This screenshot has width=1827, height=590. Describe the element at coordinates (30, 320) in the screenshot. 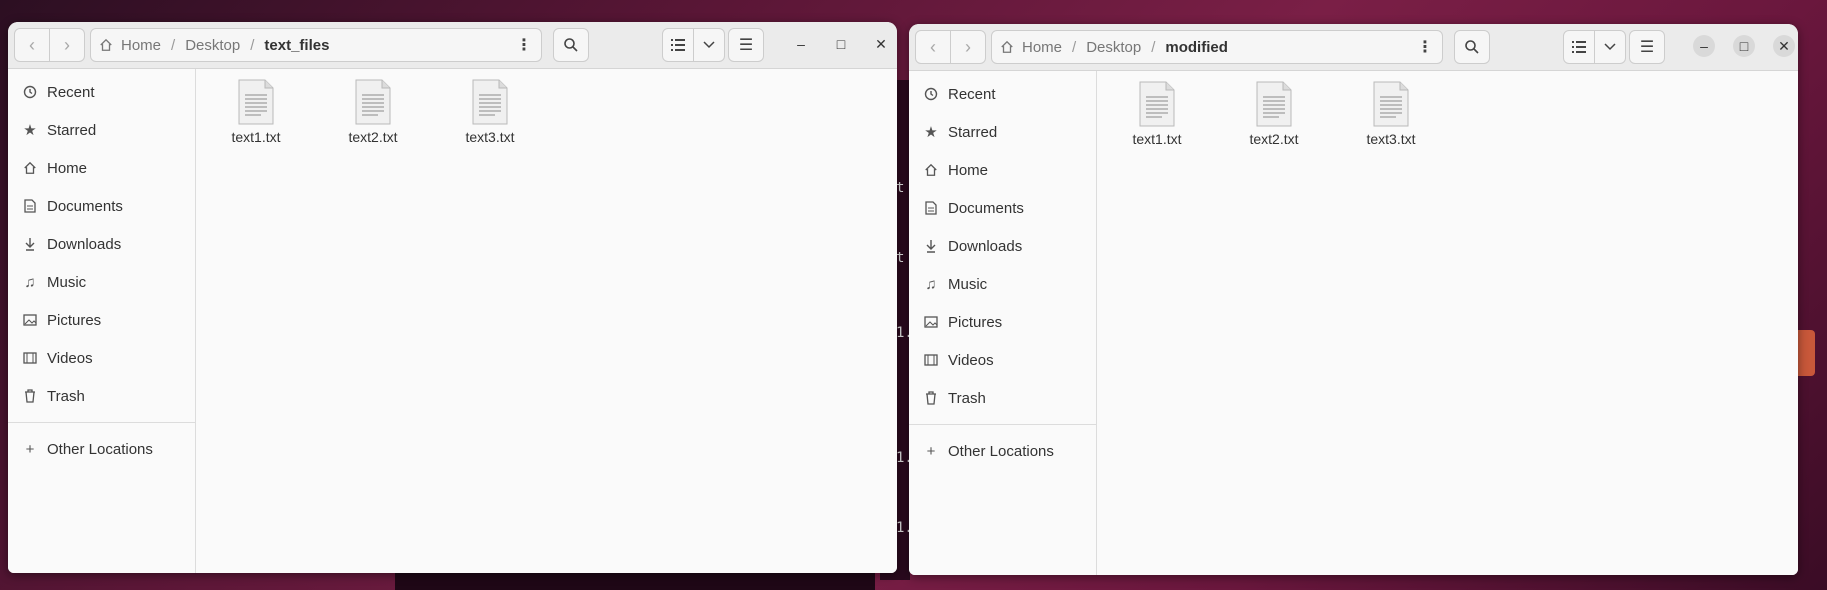

I see `picture-icon` at that location.